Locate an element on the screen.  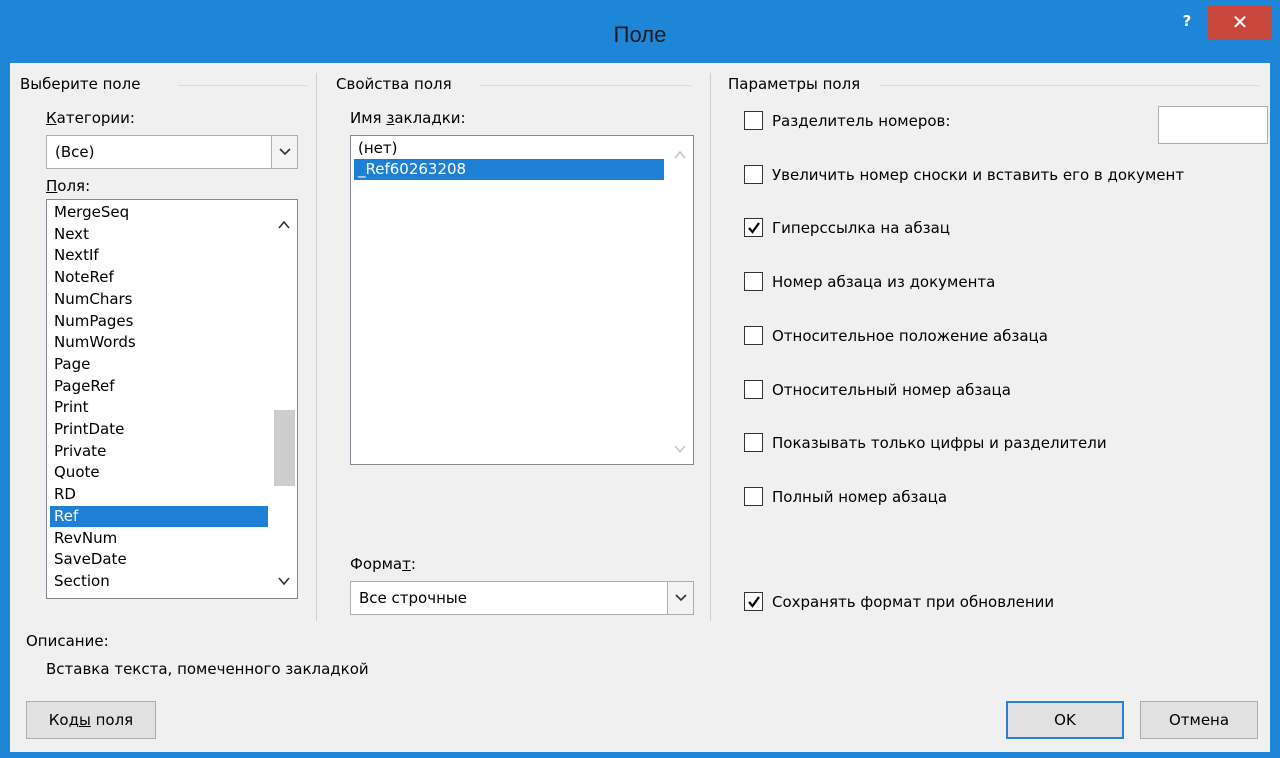
description-label: Описание: is located at coordinates (67, 641).